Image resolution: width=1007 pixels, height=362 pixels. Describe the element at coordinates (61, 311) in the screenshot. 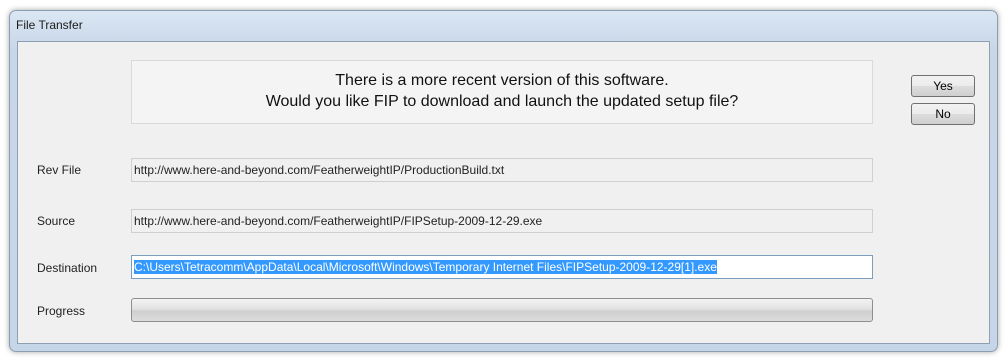

I see `progress-label: Progress` at that location.